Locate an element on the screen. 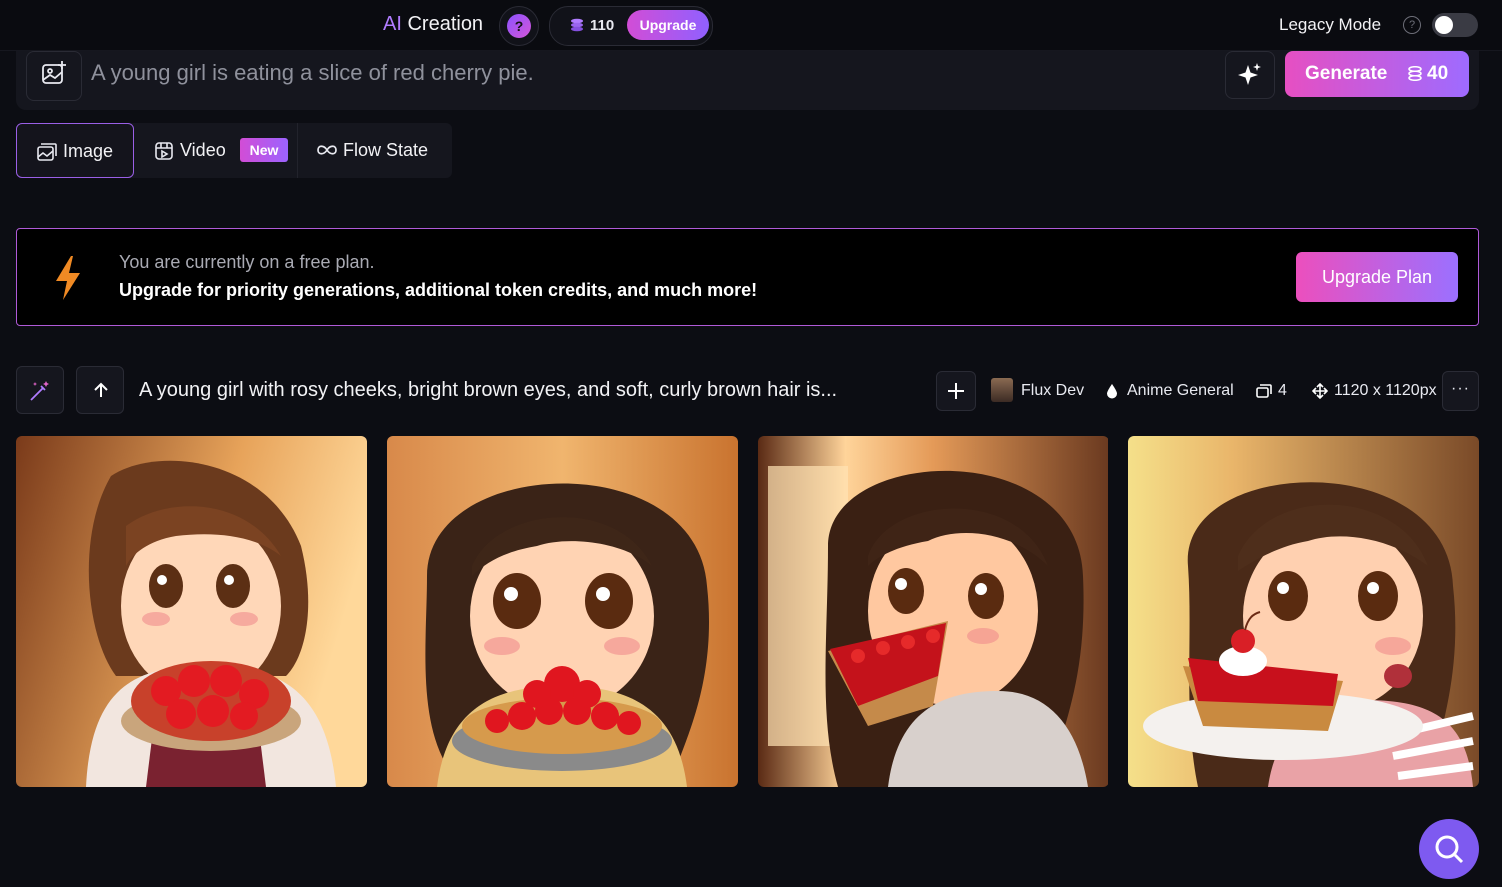 The width and height of the screenshot is (1502, 887). tab-image: Image is located at coordinates (75, 150).